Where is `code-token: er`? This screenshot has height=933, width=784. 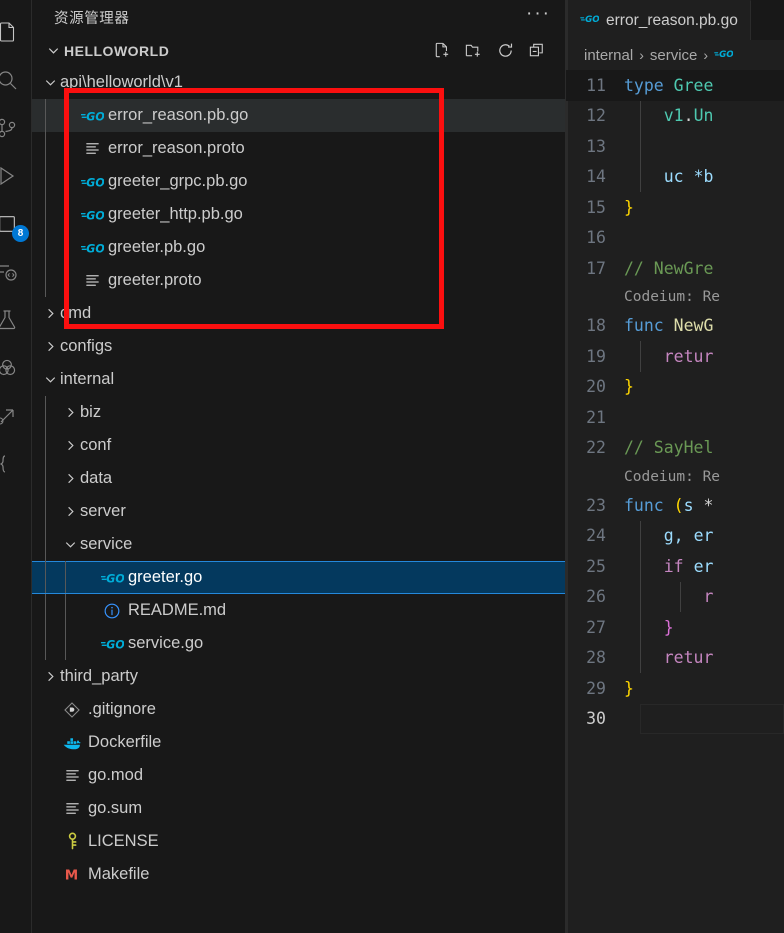 code-token: er is located at coordinates (703, 536).